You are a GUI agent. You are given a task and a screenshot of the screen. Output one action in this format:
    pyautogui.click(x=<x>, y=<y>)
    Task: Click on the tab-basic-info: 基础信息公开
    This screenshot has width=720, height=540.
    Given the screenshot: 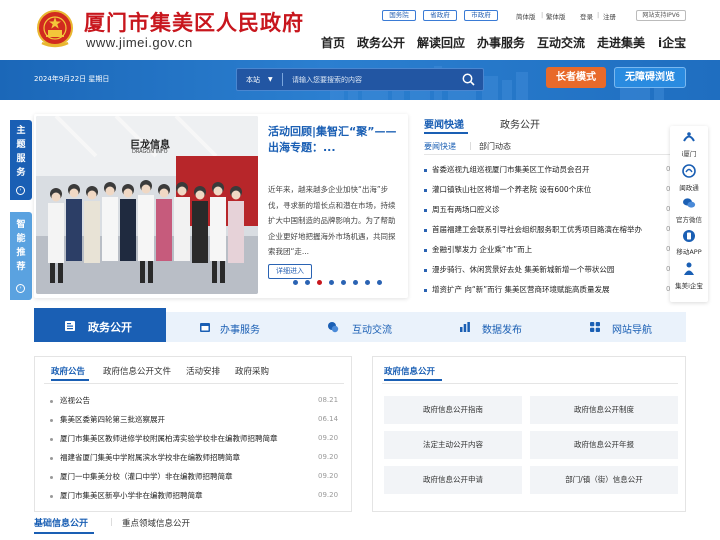 What is the action you would take?
    pyautogui.click(x=61, y=522)
    